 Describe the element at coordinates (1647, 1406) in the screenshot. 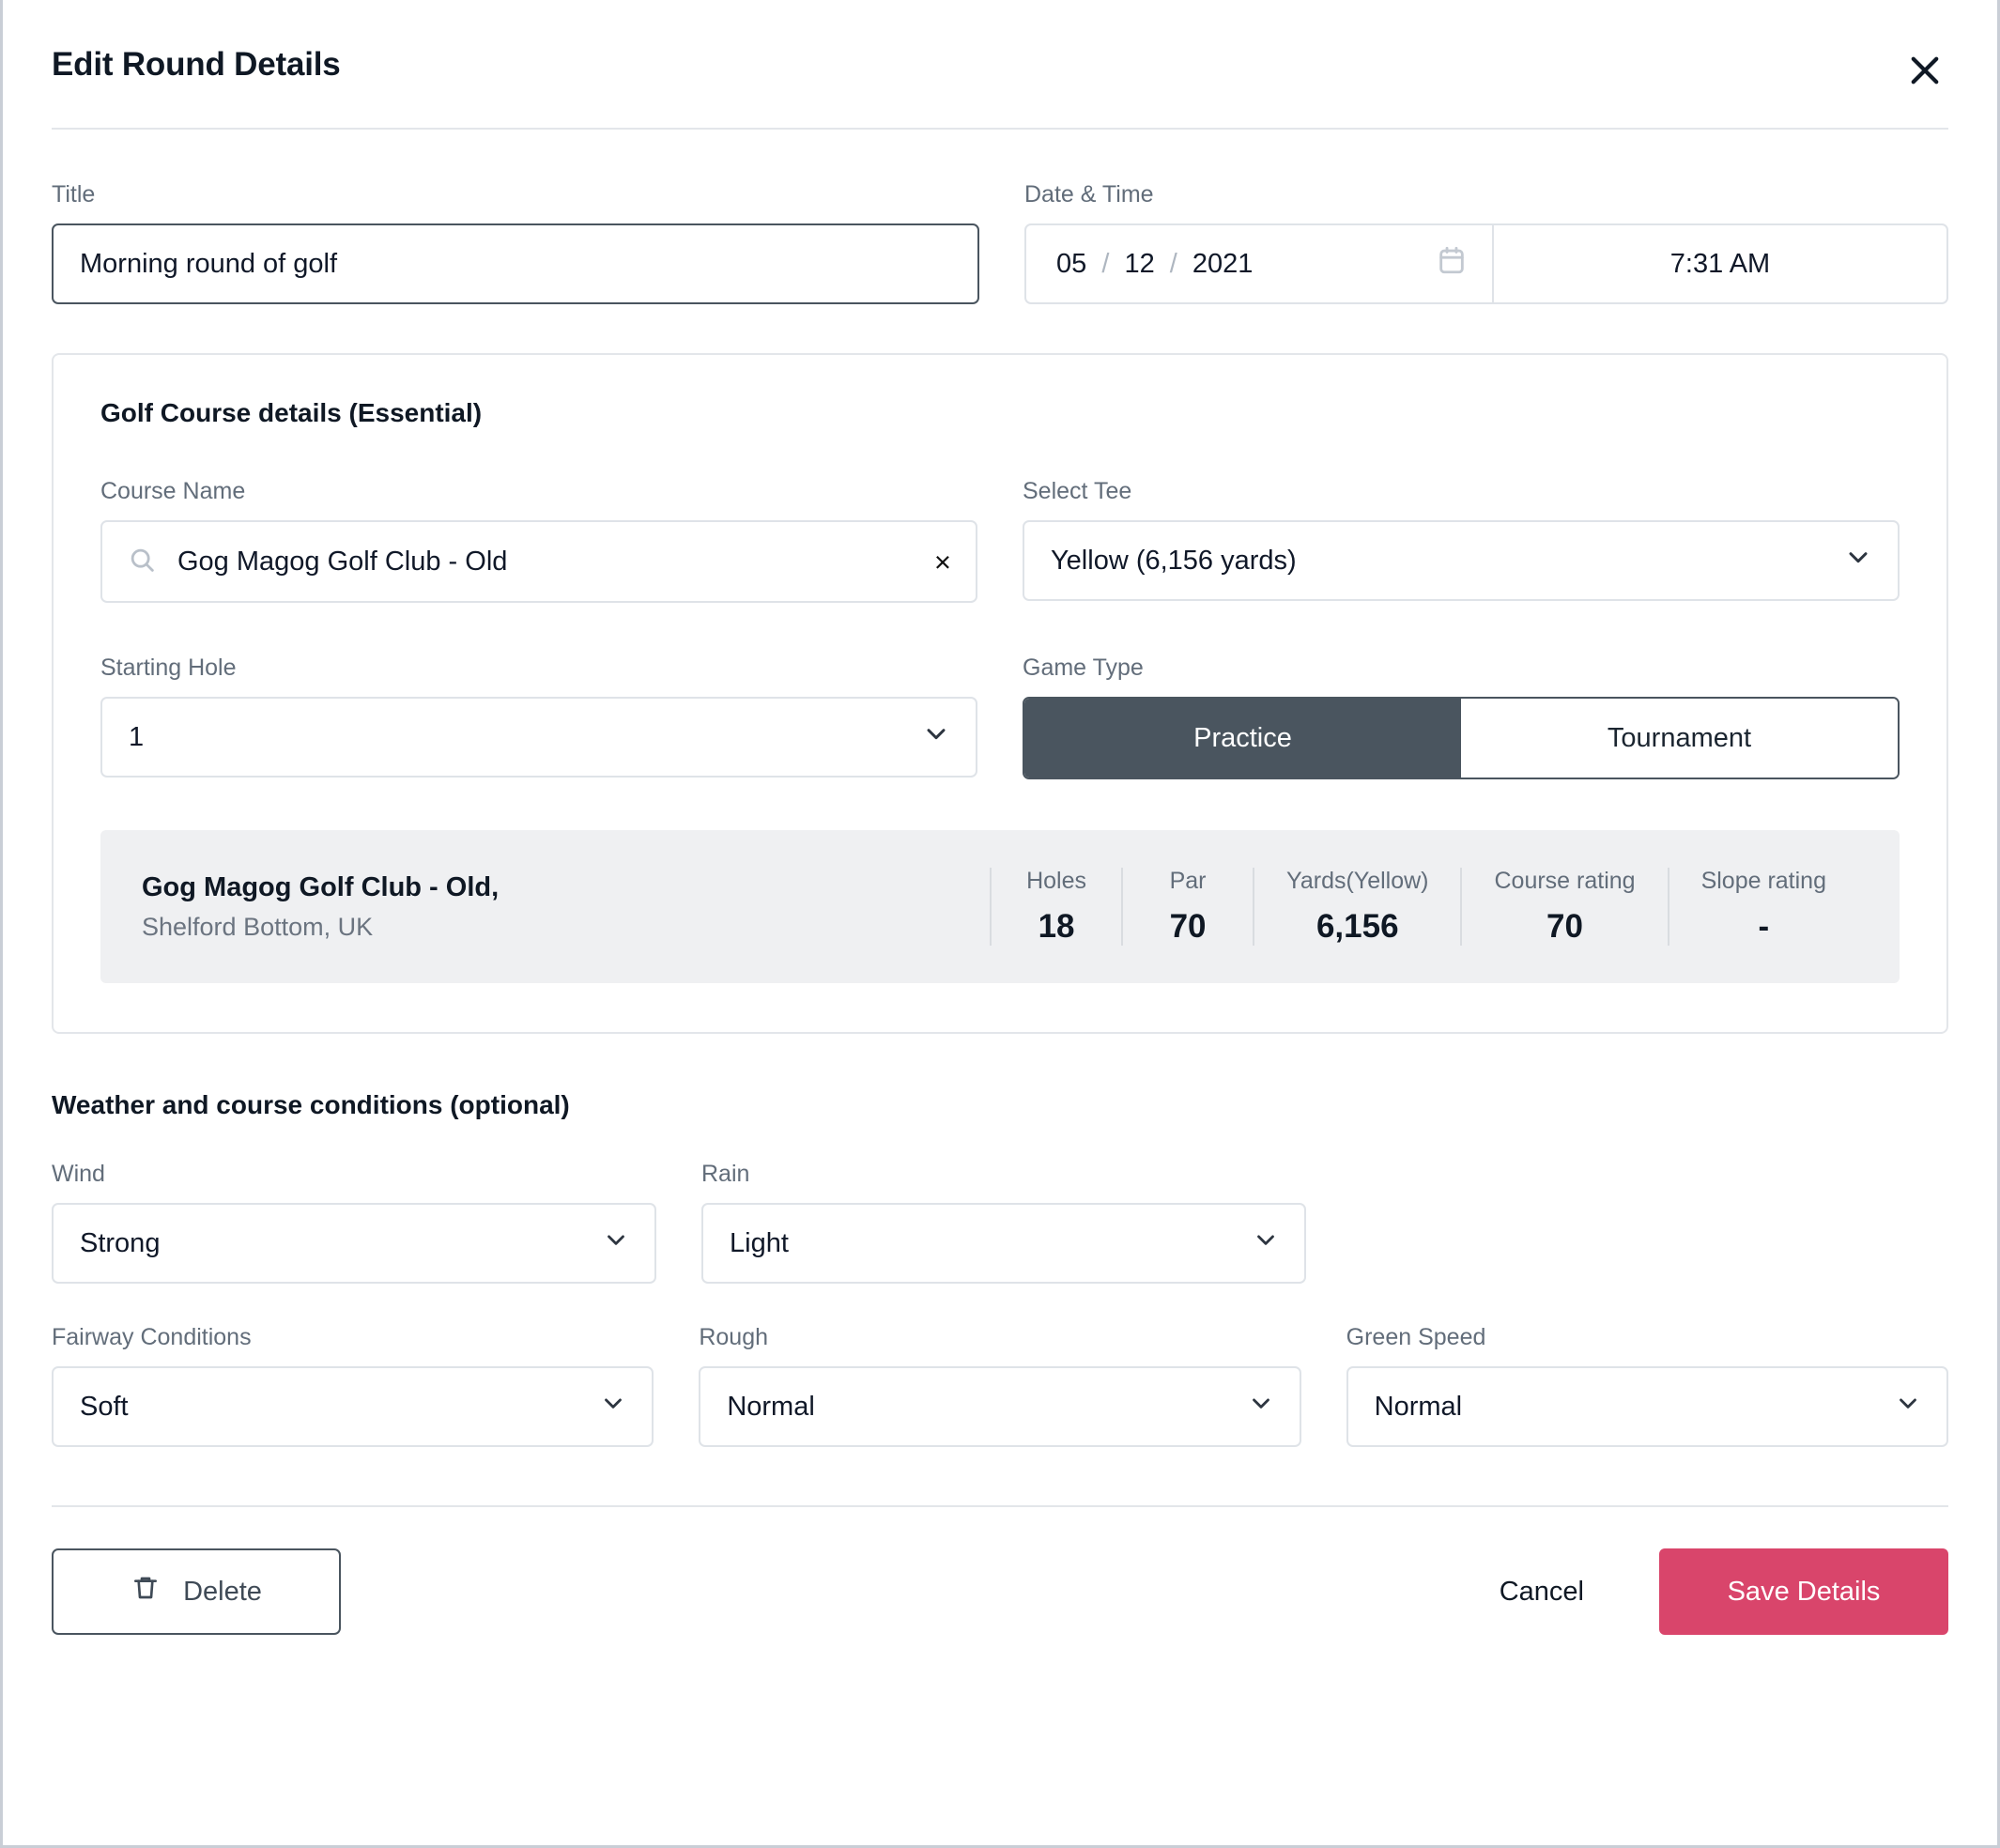

I see `green-speed-dropdown: Normal` at that location.